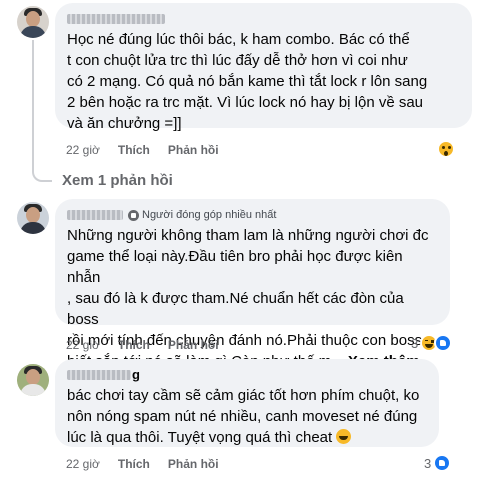  I want to click on contributor-icon, so click(133, 215).